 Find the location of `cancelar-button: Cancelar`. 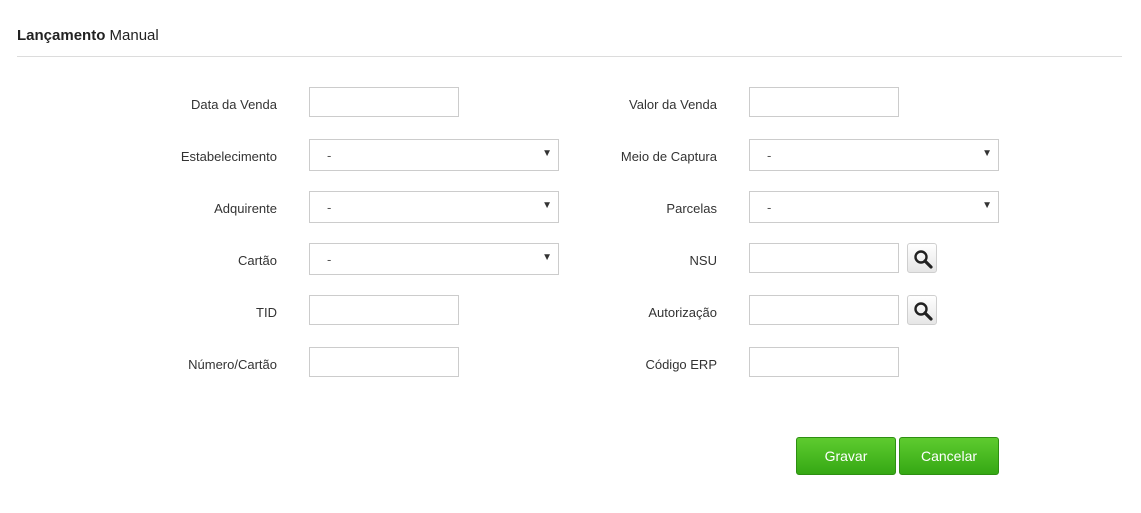

cancelar-button: Cancelar is located at coordinates (949, 456).